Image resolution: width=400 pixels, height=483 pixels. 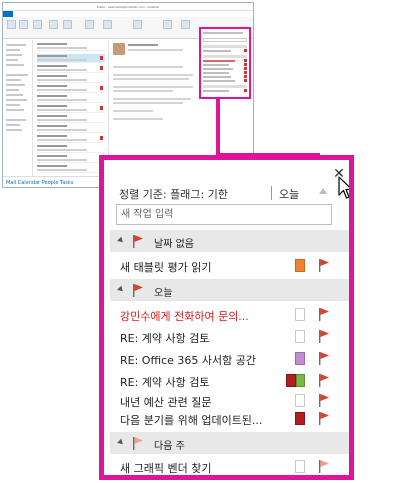 What do you see at coordinates (229, 290) in the screenshot?
I see `group-header-today: 오늘` at bounding box center [229, 290].